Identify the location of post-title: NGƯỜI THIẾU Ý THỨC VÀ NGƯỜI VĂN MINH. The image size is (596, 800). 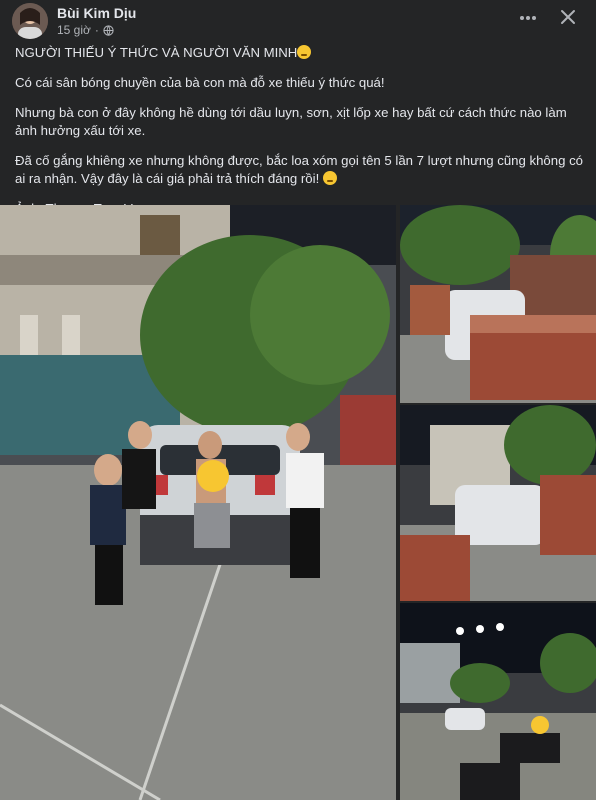
(300, 53).